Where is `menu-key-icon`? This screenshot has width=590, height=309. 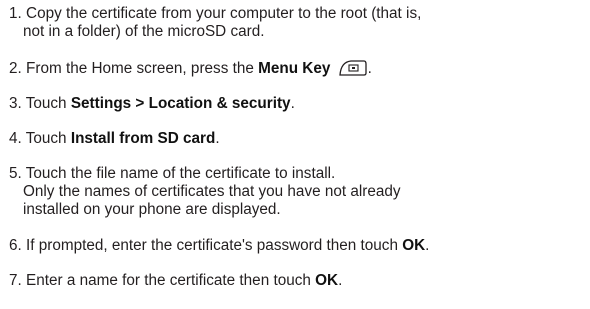
menu-key-icon is located at coordinates (353, 70).